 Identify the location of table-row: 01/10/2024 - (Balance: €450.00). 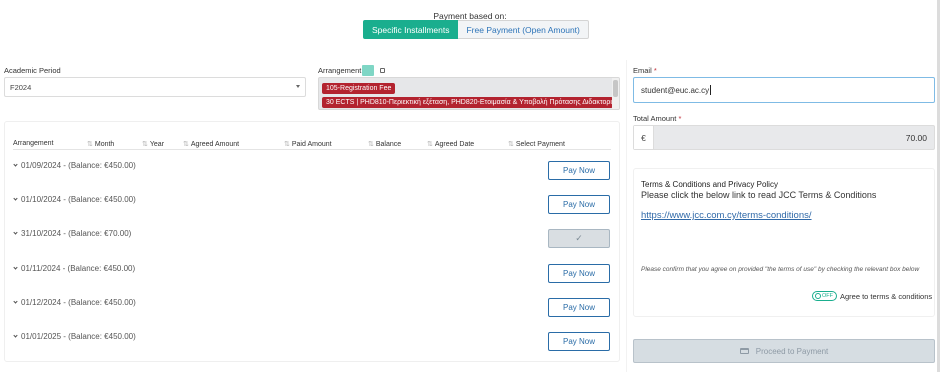
(74, 199).